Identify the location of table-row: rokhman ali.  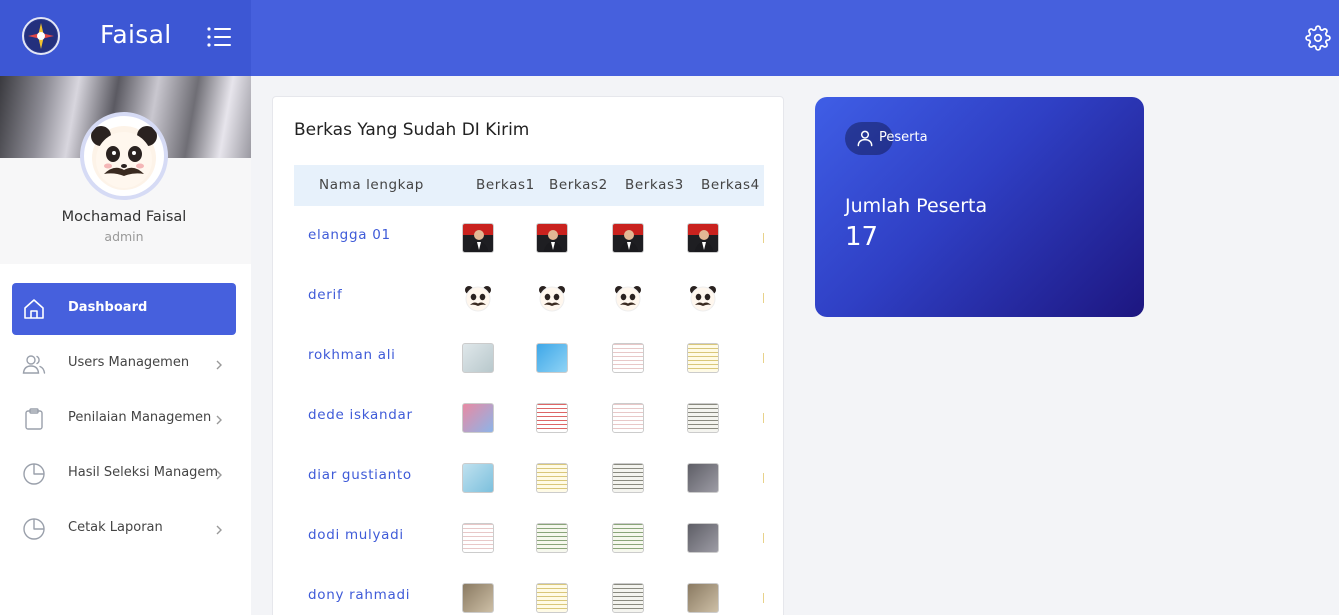
(529, 356).